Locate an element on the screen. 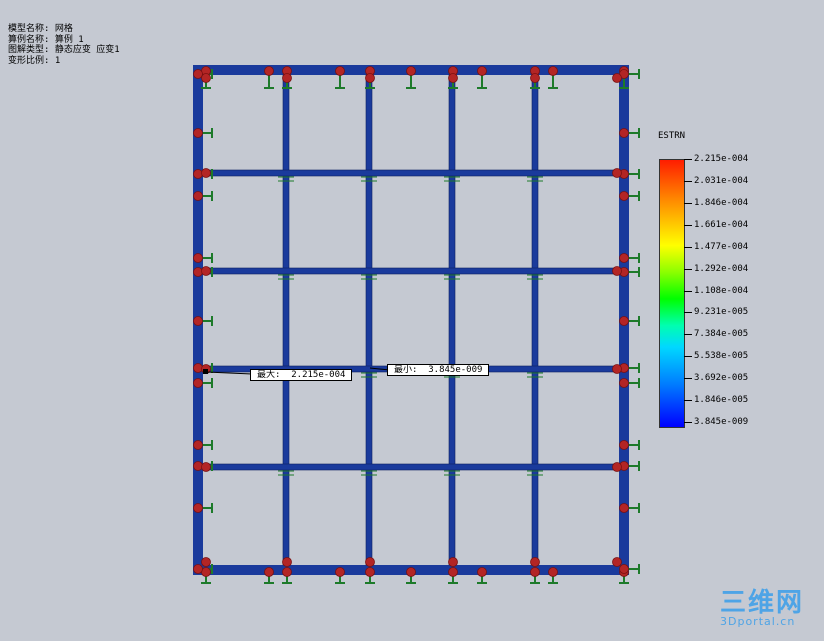  legend-tick-label: 3.845e-009 is located at coordinates (721, 422).